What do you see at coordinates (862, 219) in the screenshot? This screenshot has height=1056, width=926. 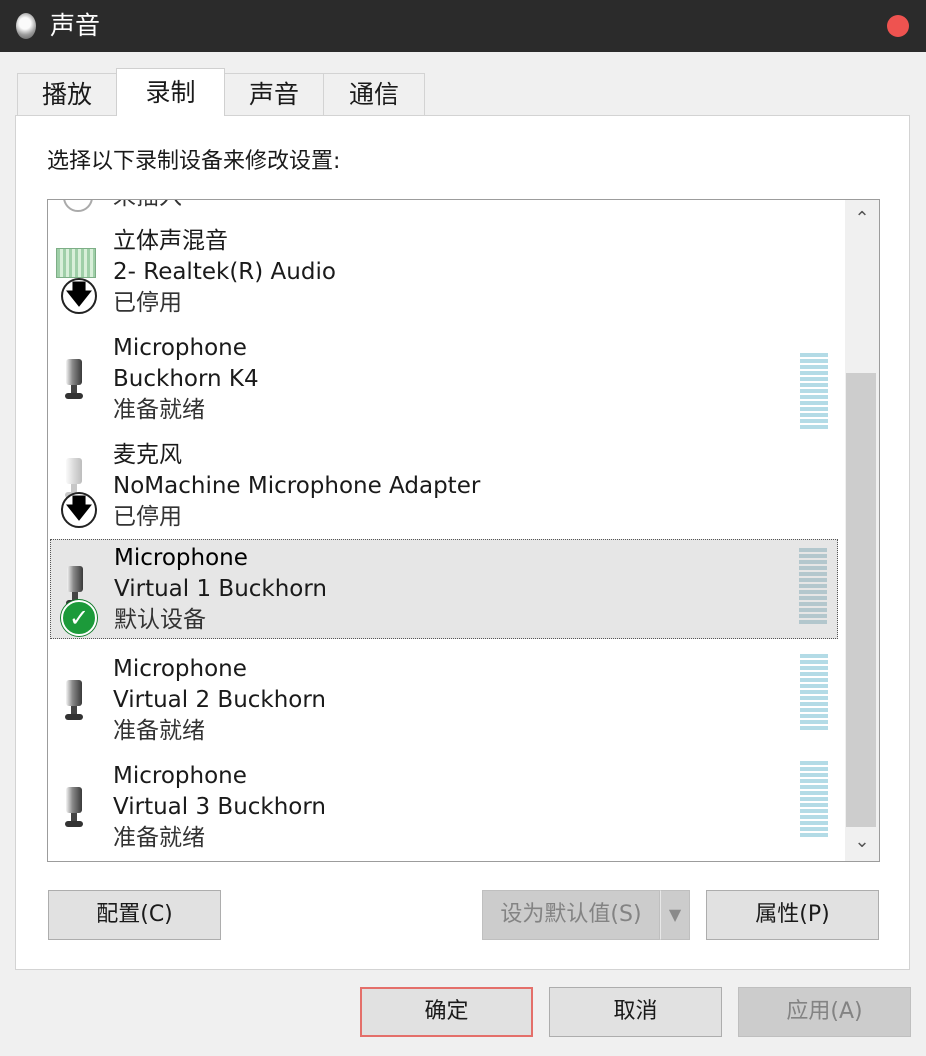 I see `scroll-up-icon: ⌃` at bounding box center [862, 219].